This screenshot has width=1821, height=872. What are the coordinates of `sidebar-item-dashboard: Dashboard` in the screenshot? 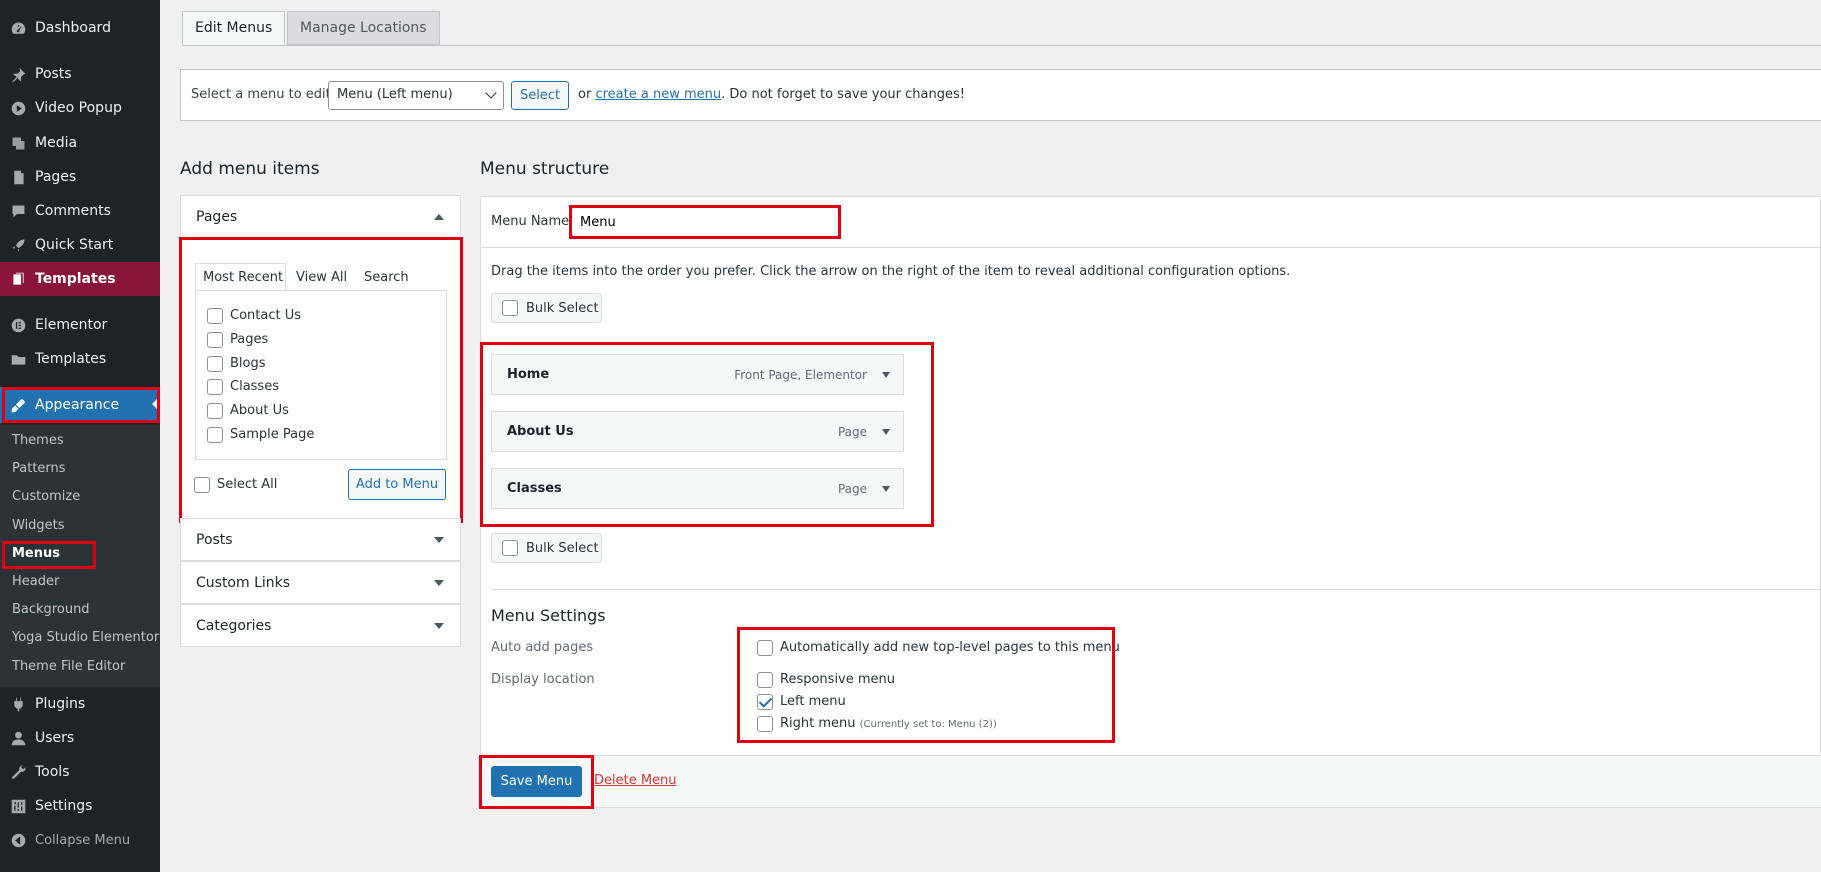 It's located at (80, 28).